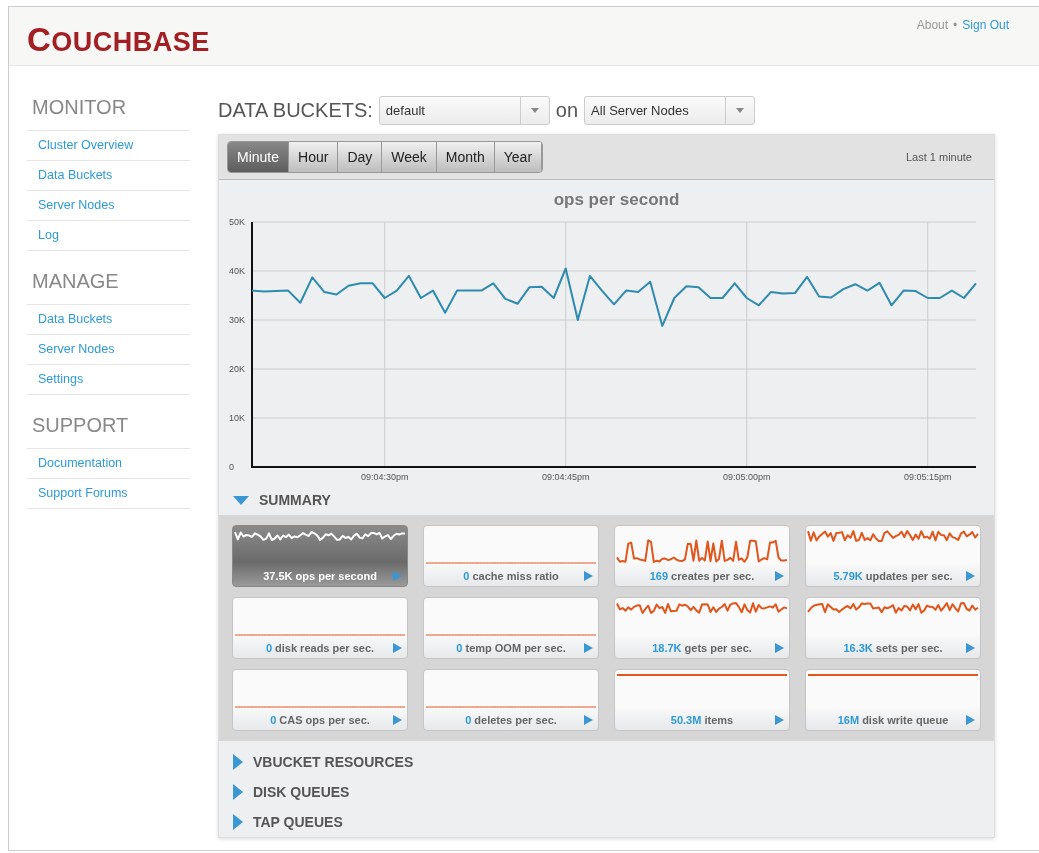 This screenshot has width=1039, height=853. What do you see at coordinates (565, 477) in the screenshot?
I see `x-axis-label: 09:04:45pm` at bounding box center [565, 477].